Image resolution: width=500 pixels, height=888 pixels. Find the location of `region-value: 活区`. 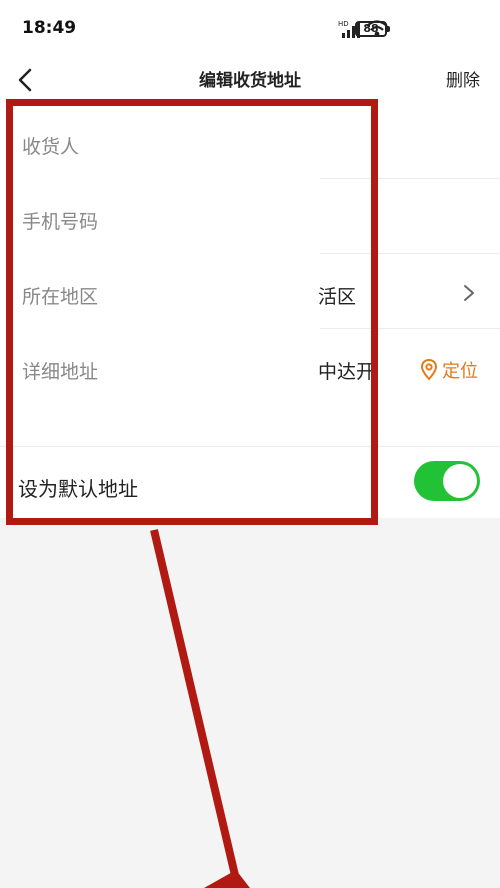

region-value: 活区 is located at coordinates (337, 297).